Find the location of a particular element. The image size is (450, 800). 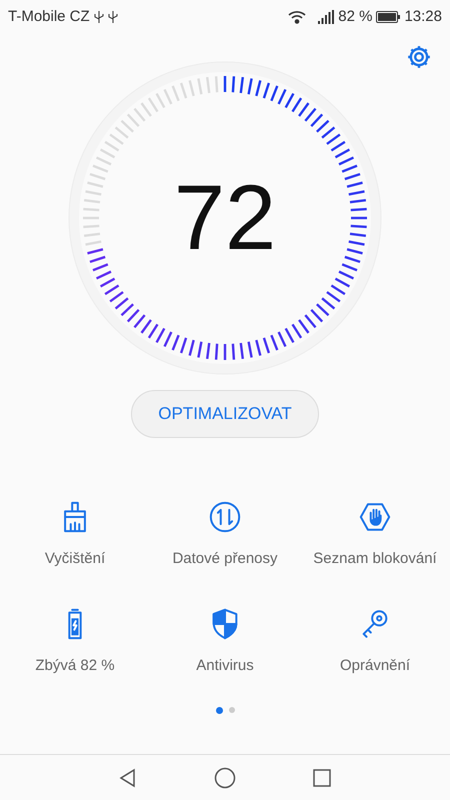

signal-icon is located at coordinates (326, 17).